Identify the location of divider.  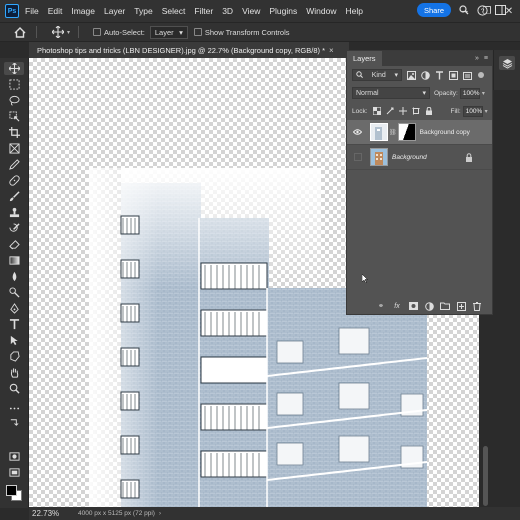
(79, 32).